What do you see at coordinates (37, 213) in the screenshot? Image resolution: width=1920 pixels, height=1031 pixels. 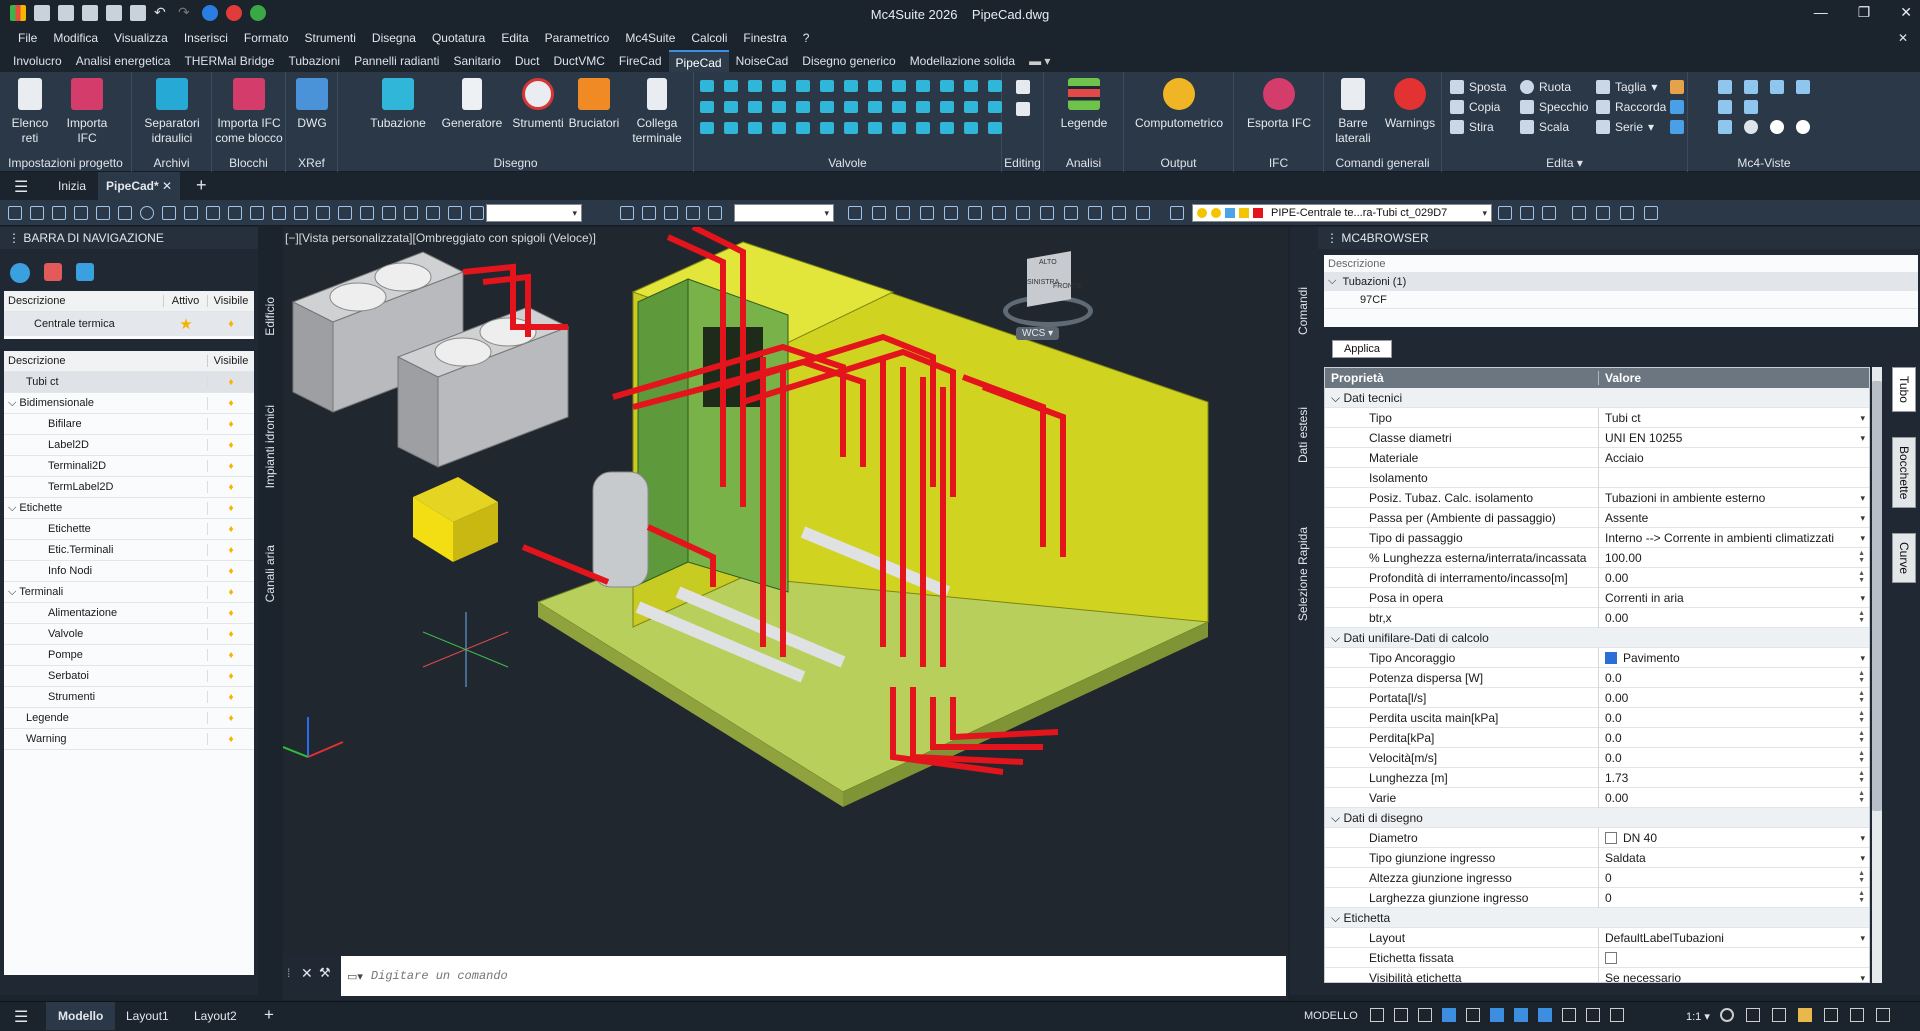 I see `polyline-icon` at bounding box center [37, 213].